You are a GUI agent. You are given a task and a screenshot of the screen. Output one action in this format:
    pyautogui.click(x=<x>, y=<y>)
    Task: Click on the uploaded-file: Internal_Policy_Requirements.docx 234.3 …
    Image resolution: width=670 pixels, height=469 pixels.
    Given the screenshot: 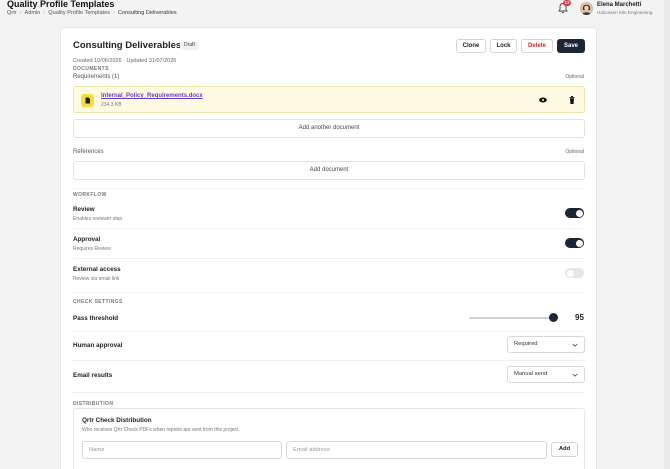 What is the action you would take?
    pyautogui.click(x=329, y=99)
    